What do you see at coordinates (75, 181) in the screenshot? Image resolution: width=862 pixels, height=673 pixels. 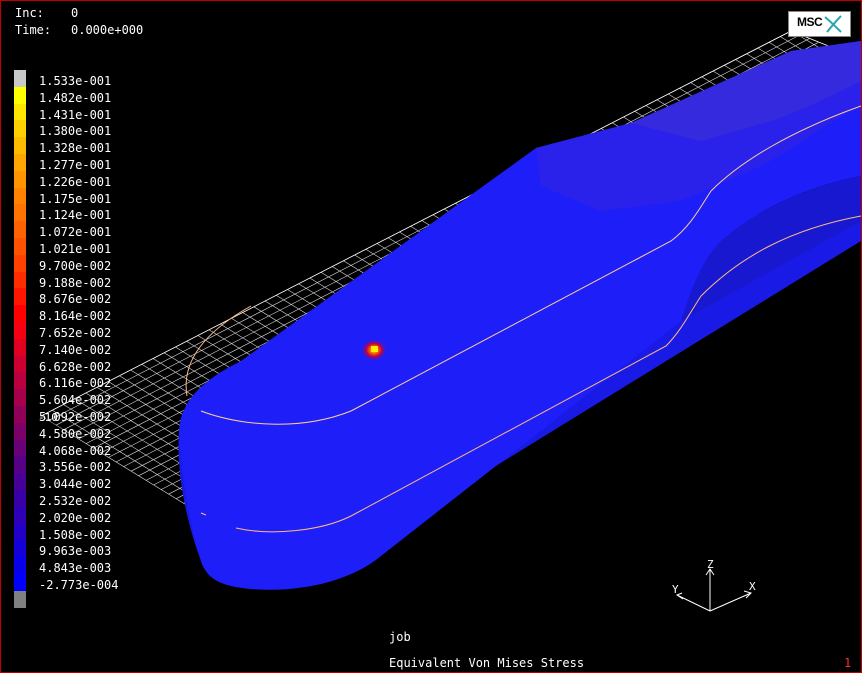 I see `legend-label: 1.226e-001` at bounding box center [75, 181].